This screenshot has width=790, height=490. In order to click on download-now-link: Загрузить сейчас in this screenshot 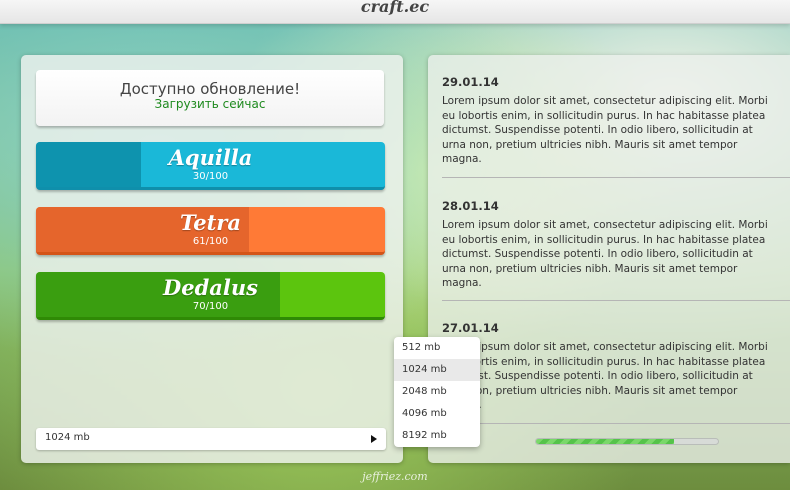, I will do `click(210, 104)`.